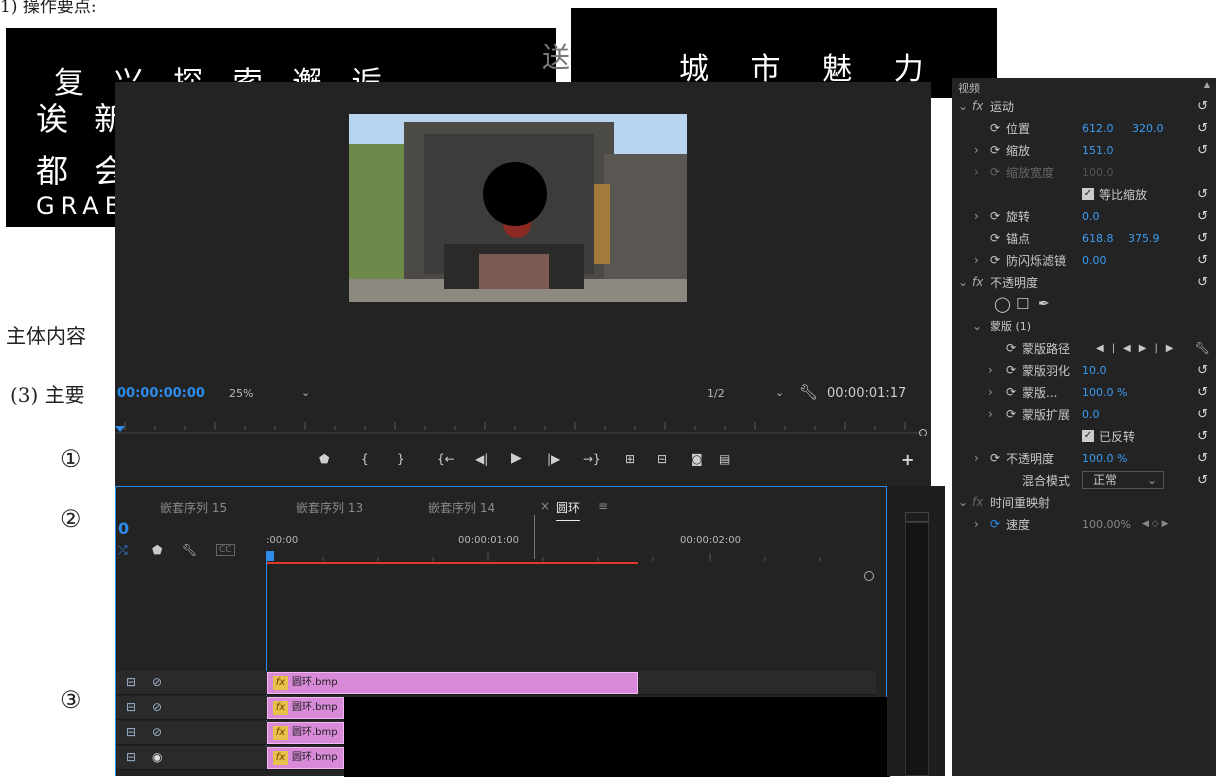 The width and height of the screenshot is (1216, 777). I want to click on title-row-4: GRAB, so click(82, 206).